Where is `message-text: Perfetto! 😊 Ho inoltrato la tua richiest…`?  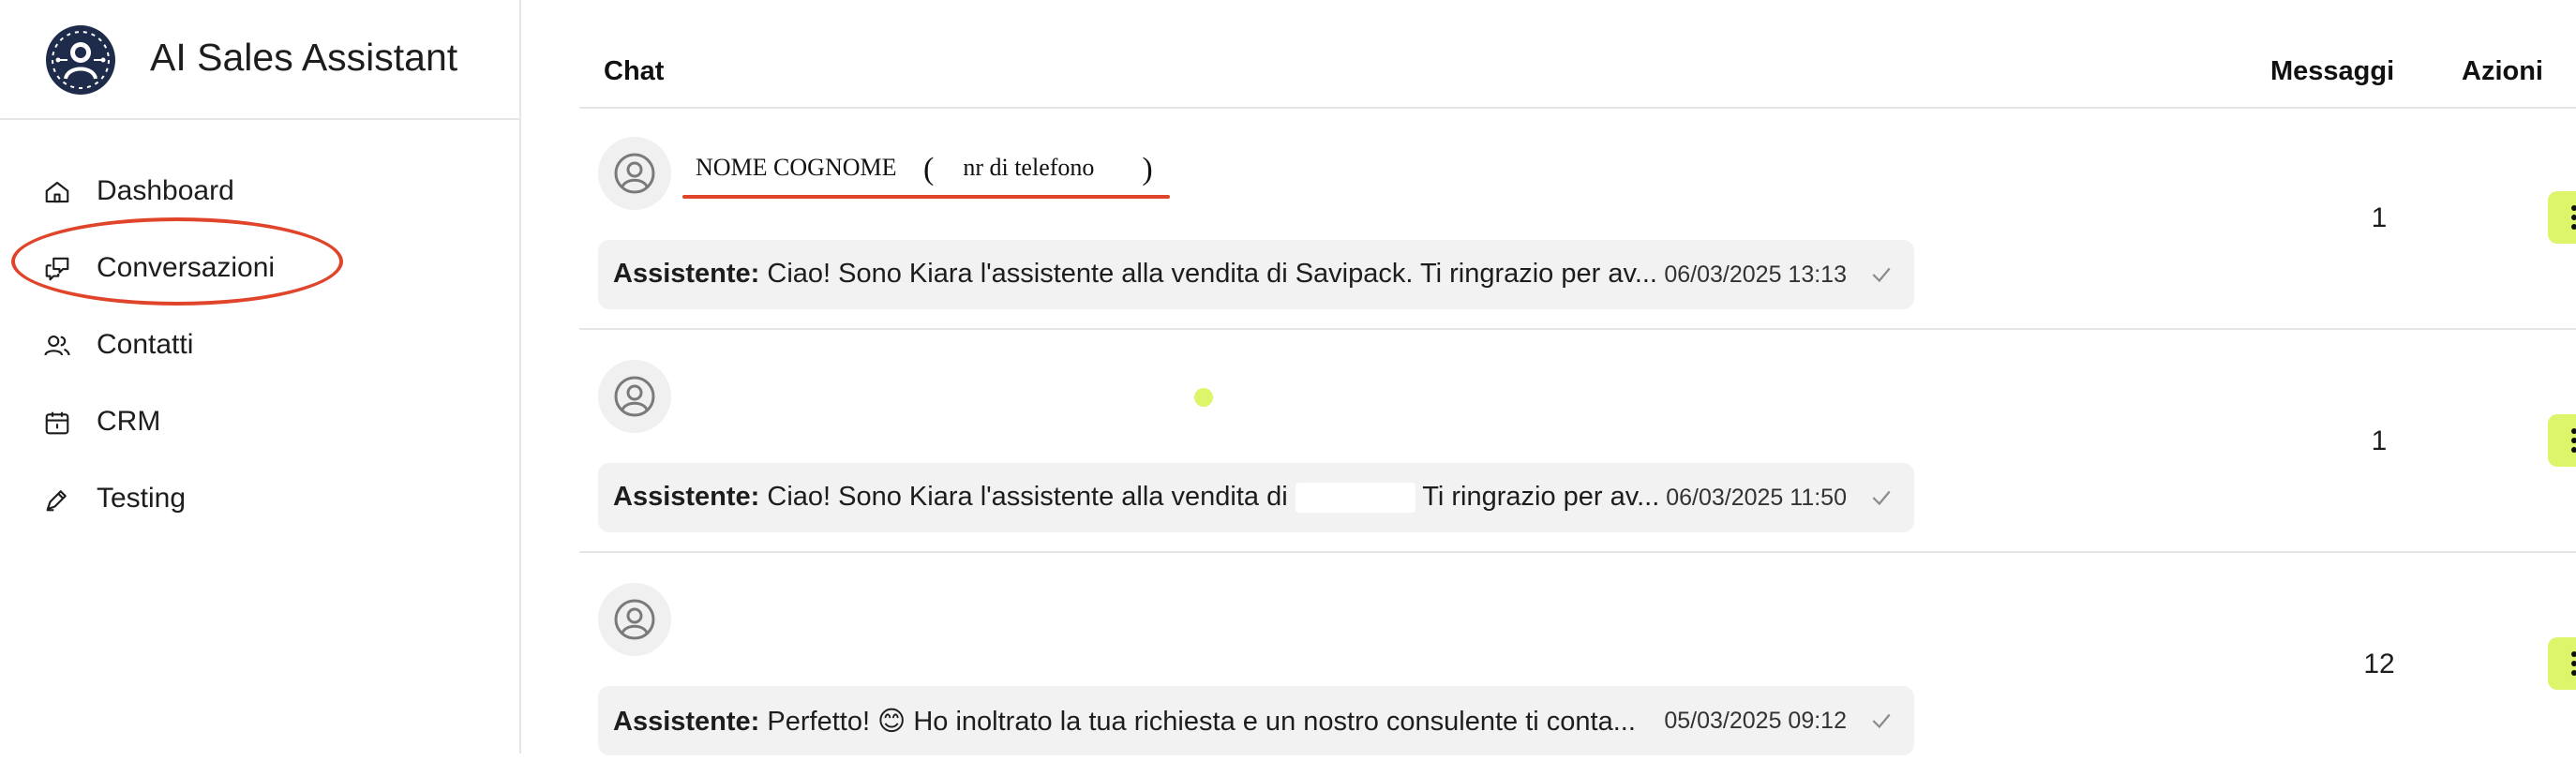 message-text: Perfetto! 😊 Ho inoltrato la tua richiest… is located at coordinates (1201, 722).